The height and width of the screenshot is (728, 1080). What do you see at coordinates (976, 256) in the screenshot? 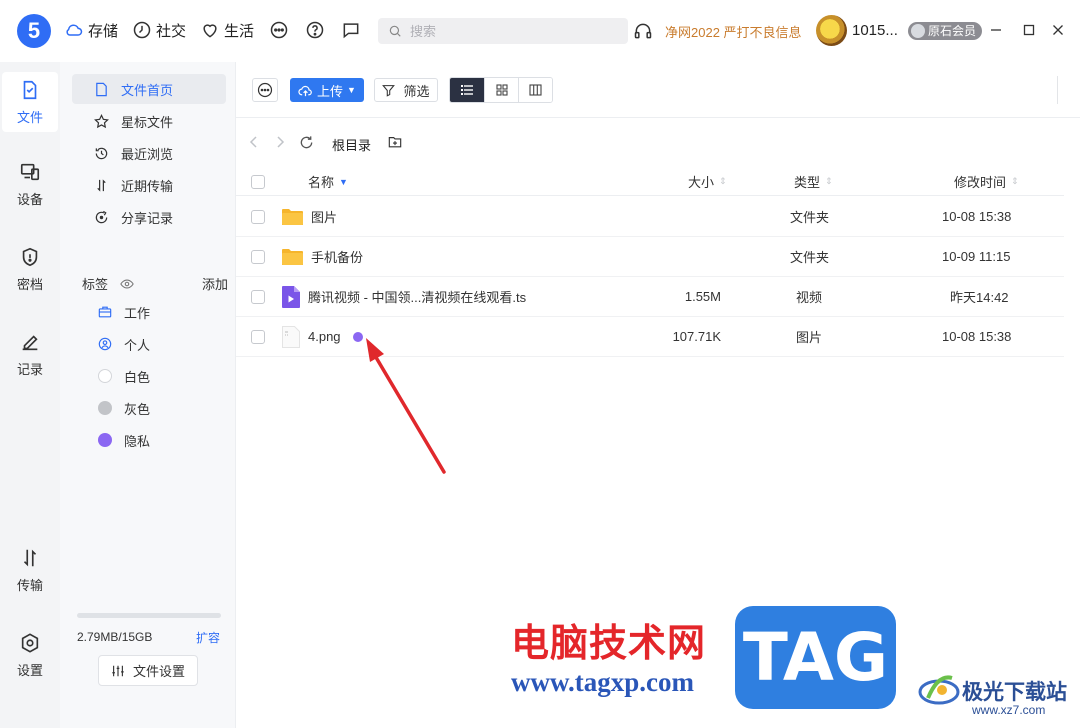
I see `file-modified: 10-09 11:15` at bounding box center [976, 256].